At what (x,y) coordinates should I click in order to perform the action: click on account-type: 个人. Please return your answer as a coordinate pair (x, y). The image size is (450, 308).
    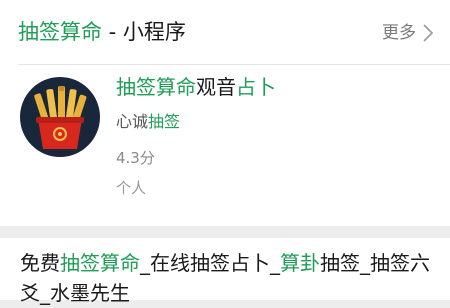
    Looking at the image, I should click on (131, 188).